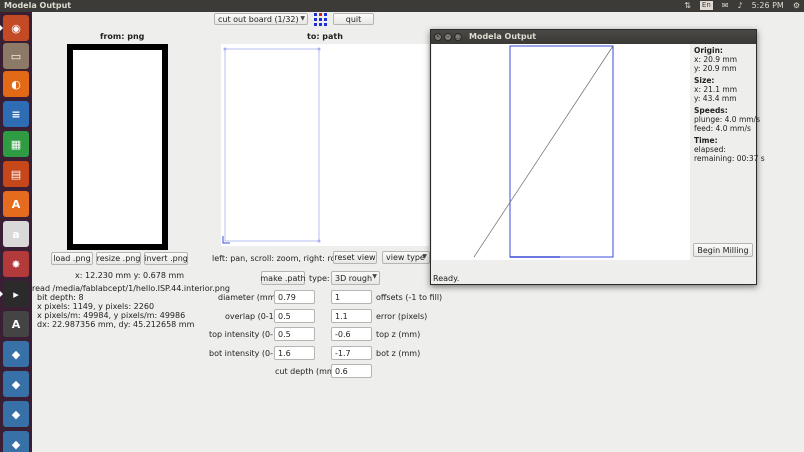  What do you see at coordinates (16, 384) in the screenshot?
I see `python-icon-2: ◆` at bounding box center [16, 384].